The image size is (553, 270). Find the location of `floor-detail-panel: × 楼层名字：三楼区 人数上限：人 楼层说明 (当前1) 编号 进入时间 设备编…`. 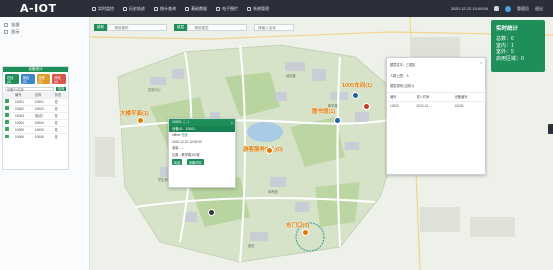

floor-detail-panel: × 楼层名字：三楼区 人数上限：人 楼层说明 (当前1) 编号 进入时间 设备编… is located at coordinates (436, 116).